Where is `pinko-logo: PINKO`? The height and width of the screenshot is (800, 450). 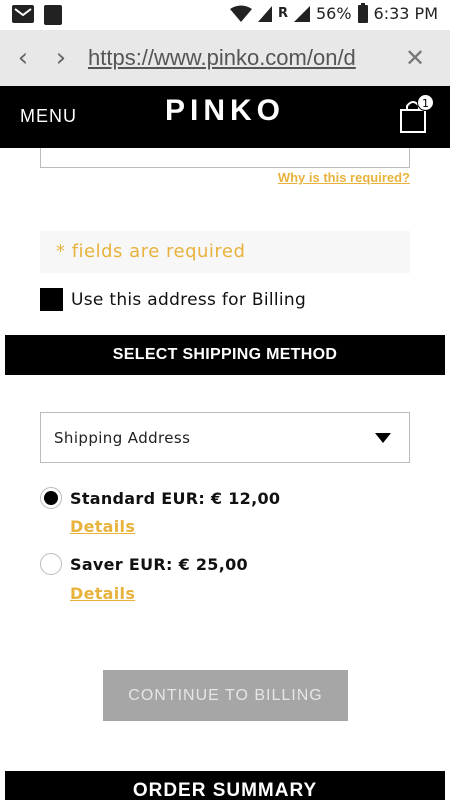 pinko-logo: PINKO is located at coordinates (225, 111).